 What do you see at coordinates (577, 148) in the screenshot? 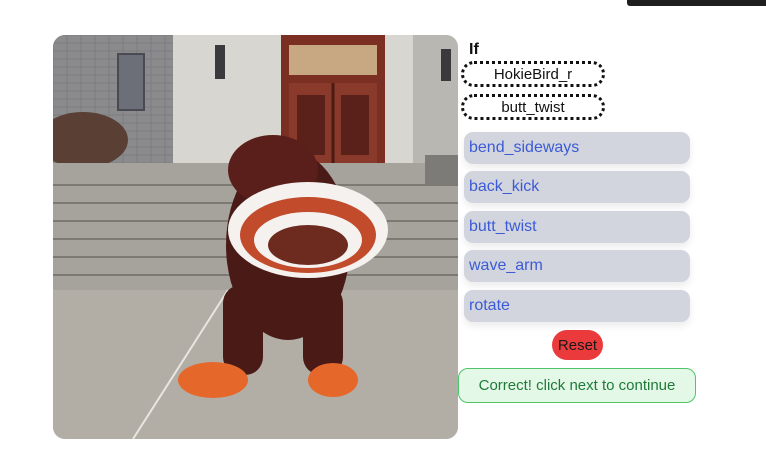
I see `option-bend-sideways: bend_sideways` at bounding box center [577, 148].